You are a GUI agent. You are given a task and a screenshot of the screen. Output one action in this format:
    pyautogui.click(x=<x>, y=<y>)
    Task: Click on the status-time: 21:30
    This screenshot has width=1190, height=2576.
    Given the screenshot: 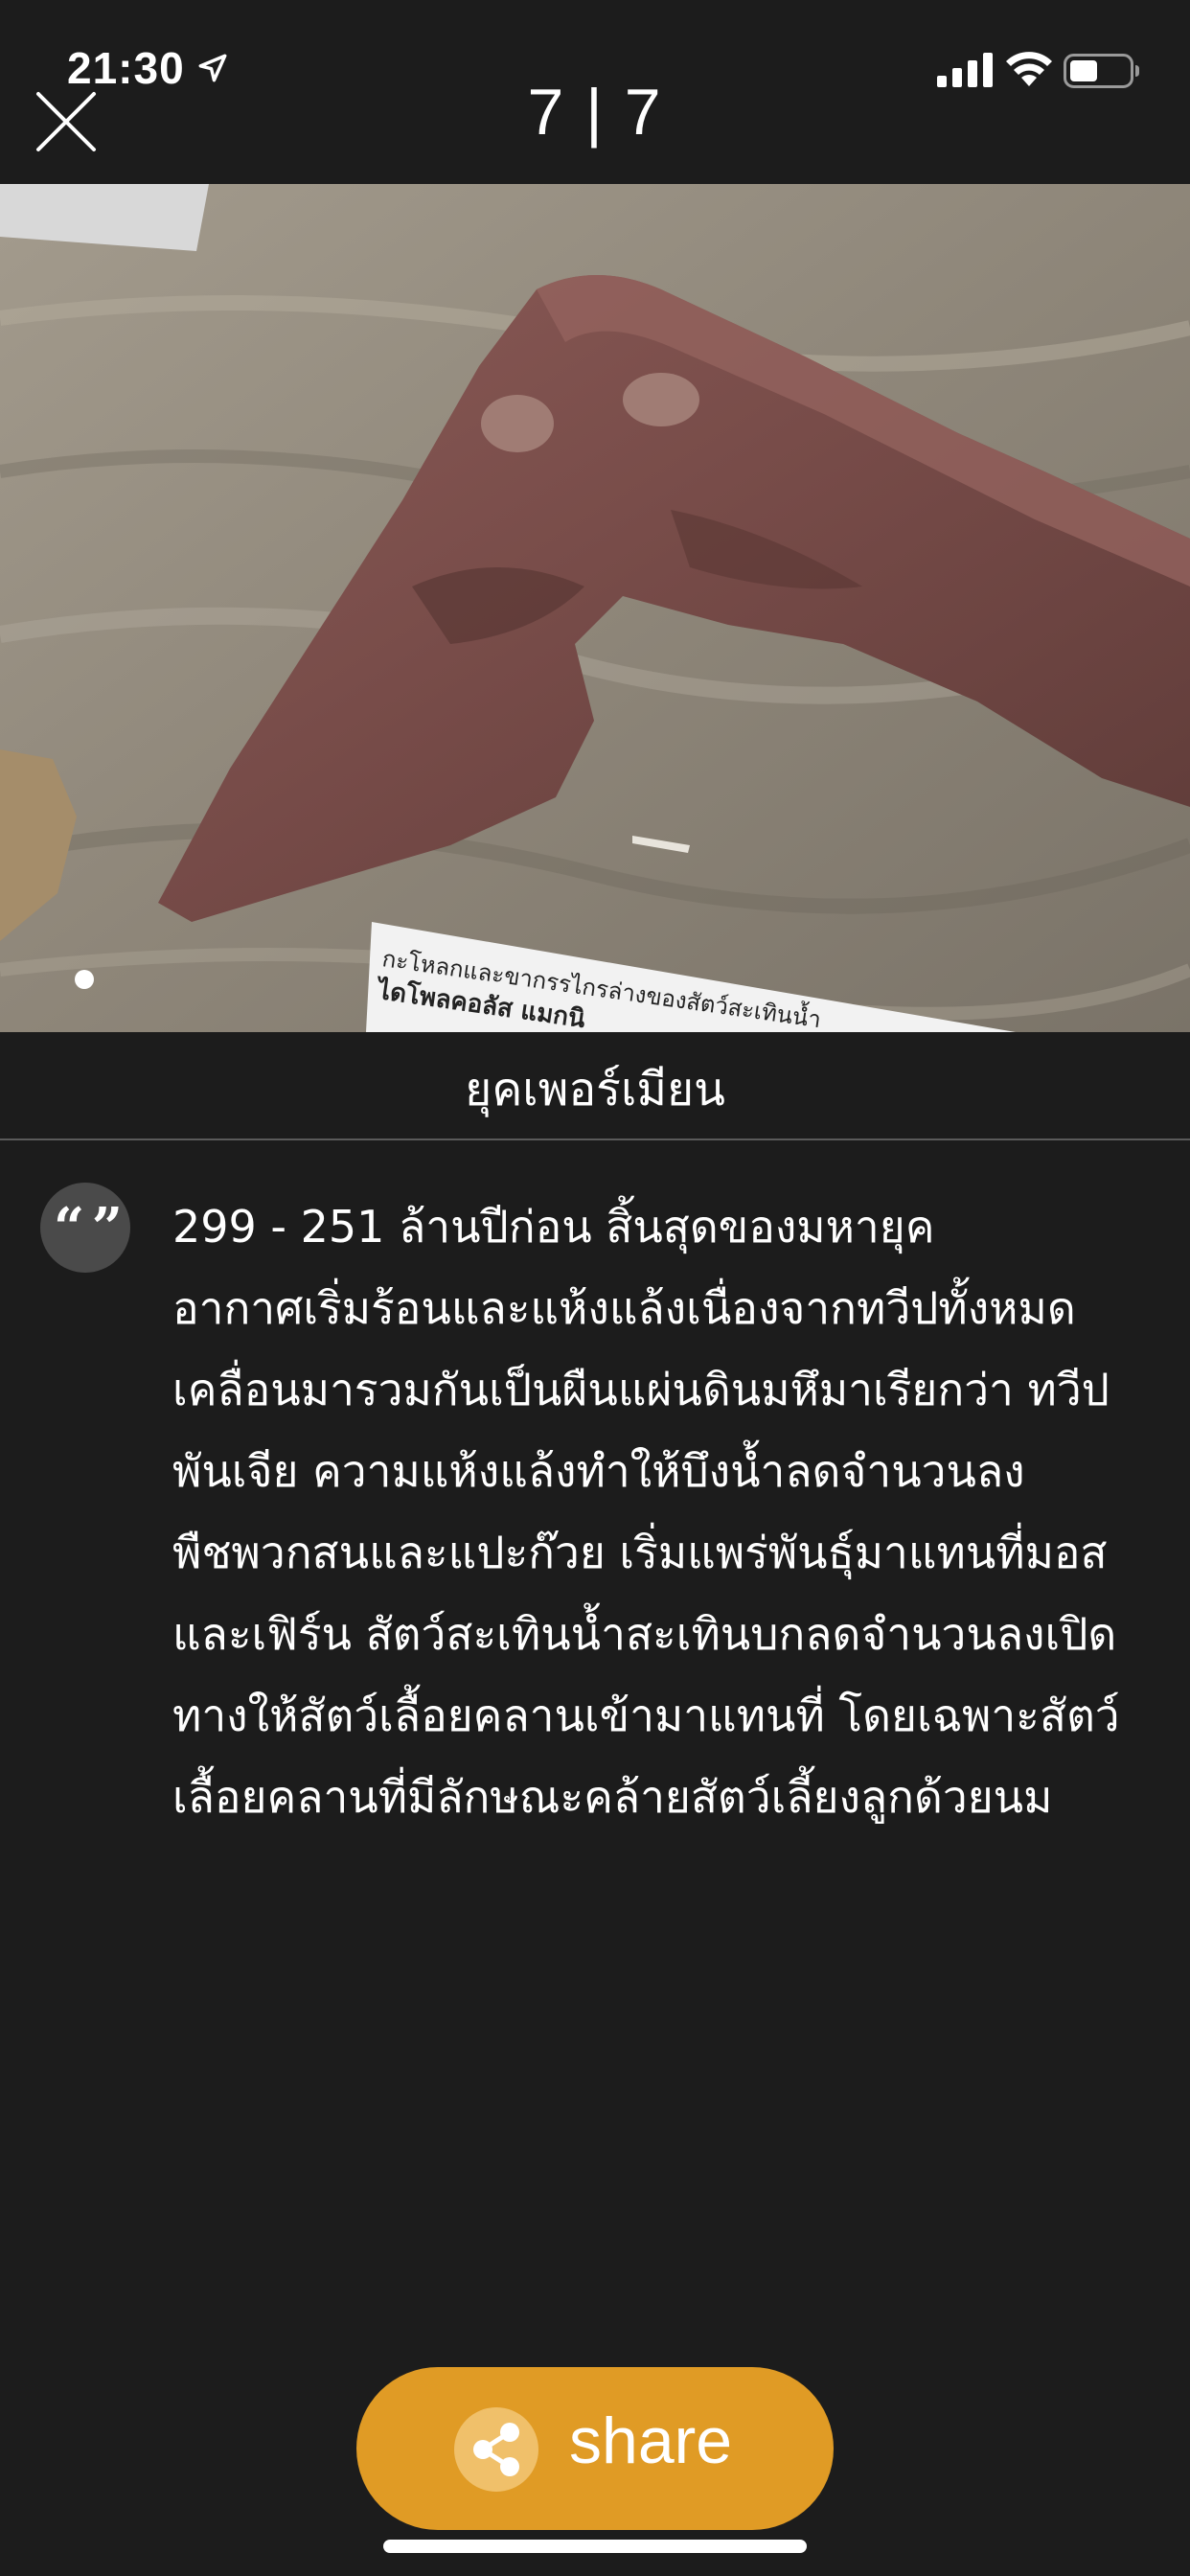 What is the action you would take?
    pyautogui.click(x=126, y=68)
    